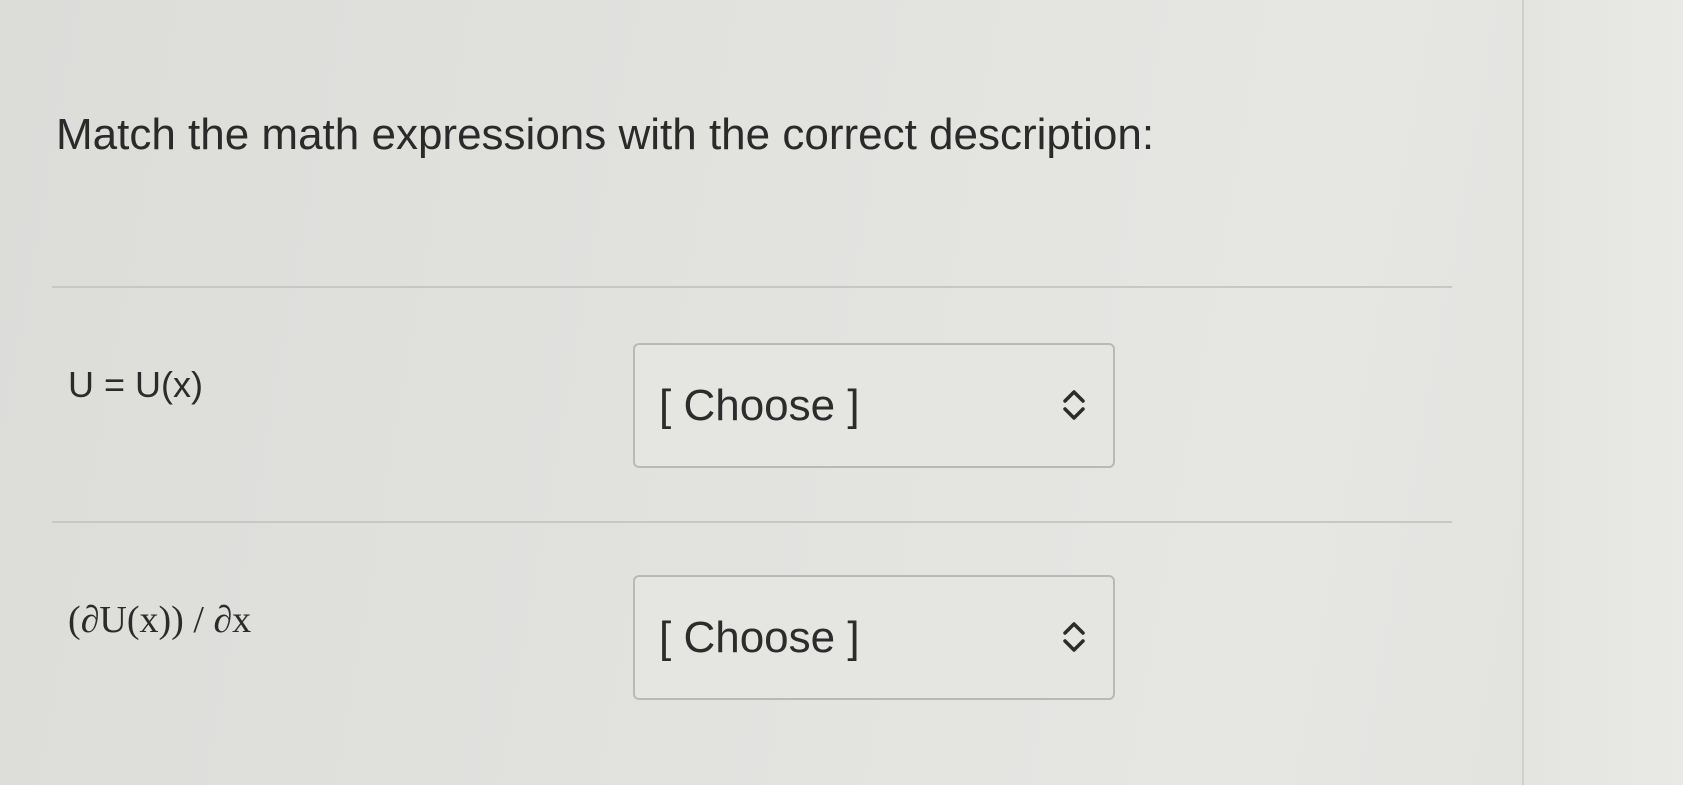 The image size is (1683, 785). What do you see at coordinates (874, 405) in the screenshot?
I see `description-select-1: [ Choose ]` at bounding box center [874, 405].